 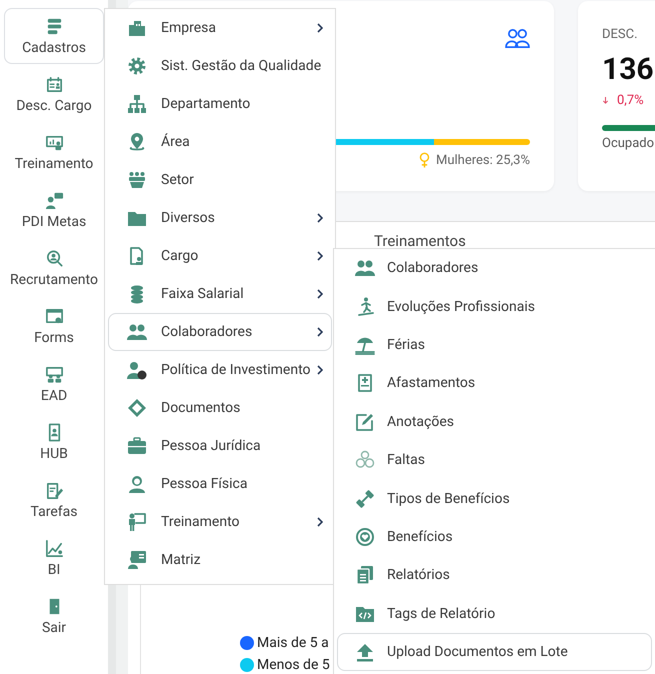 What do you see at coordinates (137, 66) in the screenshot?
I see `gear-icon` at bounding box center [137, 66].